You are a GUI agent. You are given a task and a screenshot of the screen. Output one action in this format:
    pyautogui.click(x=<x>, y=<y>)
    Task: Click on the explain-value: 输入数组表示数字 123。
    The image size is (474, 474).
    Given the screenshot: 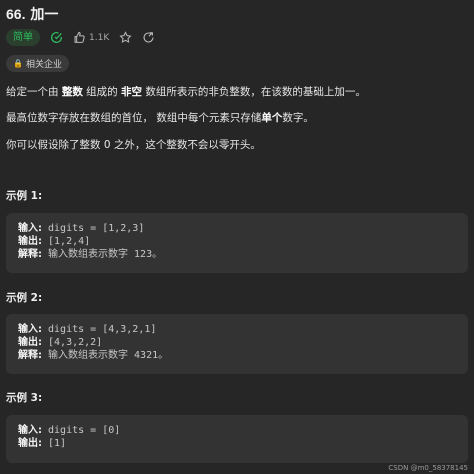 What is the action you would take?
    pyautogui.click(x=102, y=254)
    